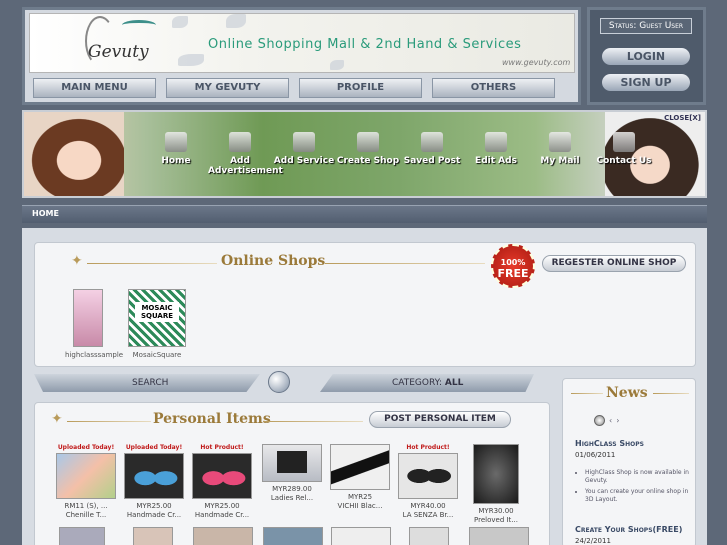  Describe the element at coordinates (368, 154) in the screenshot. I see `hero-nav-create-shop: Create Shop` at that location.